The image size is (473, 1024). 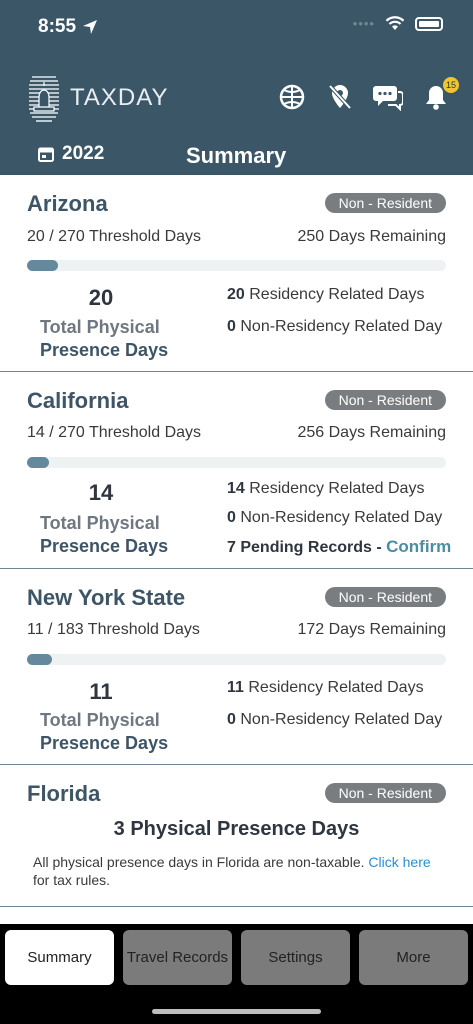 I want to click on days-remaining: 250 Days Remaining, so click(x=371, y=236).